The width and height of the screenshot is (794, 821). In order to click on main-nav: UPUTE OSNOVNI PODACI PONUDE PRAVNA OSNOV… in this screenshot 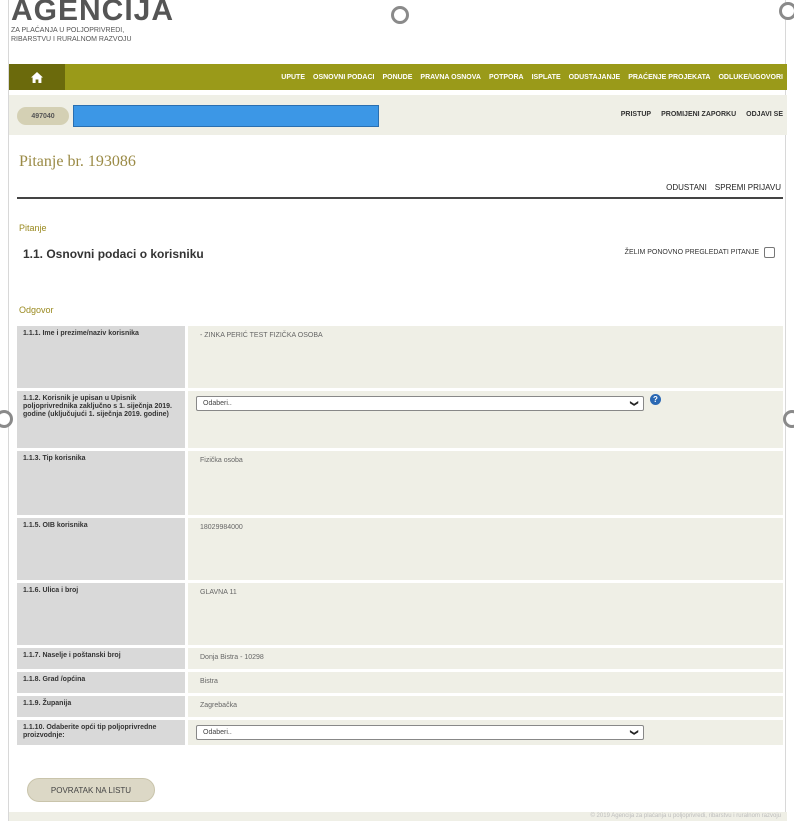, I will do `click(398, 77)`.